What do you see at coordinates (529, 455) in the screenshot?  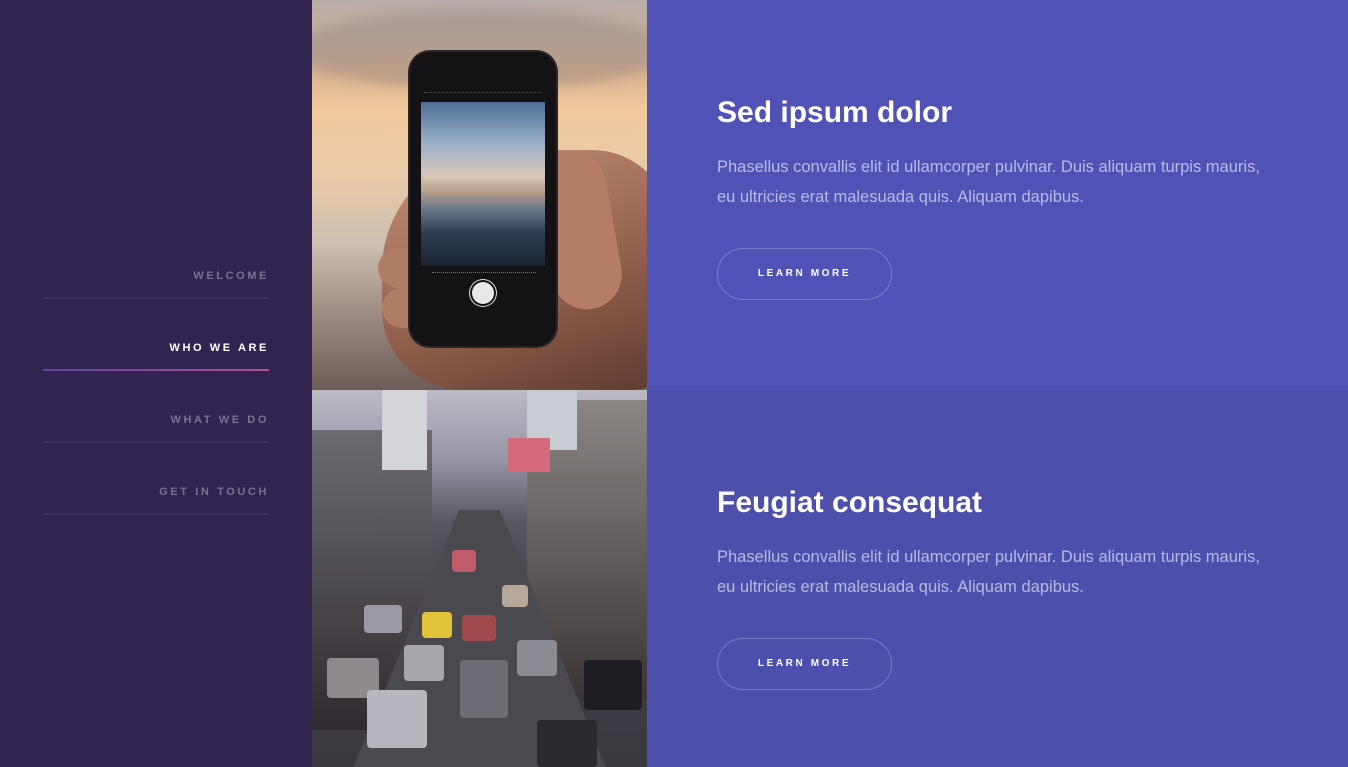 I see `photo-billboard` at bounding box center [529, 455].